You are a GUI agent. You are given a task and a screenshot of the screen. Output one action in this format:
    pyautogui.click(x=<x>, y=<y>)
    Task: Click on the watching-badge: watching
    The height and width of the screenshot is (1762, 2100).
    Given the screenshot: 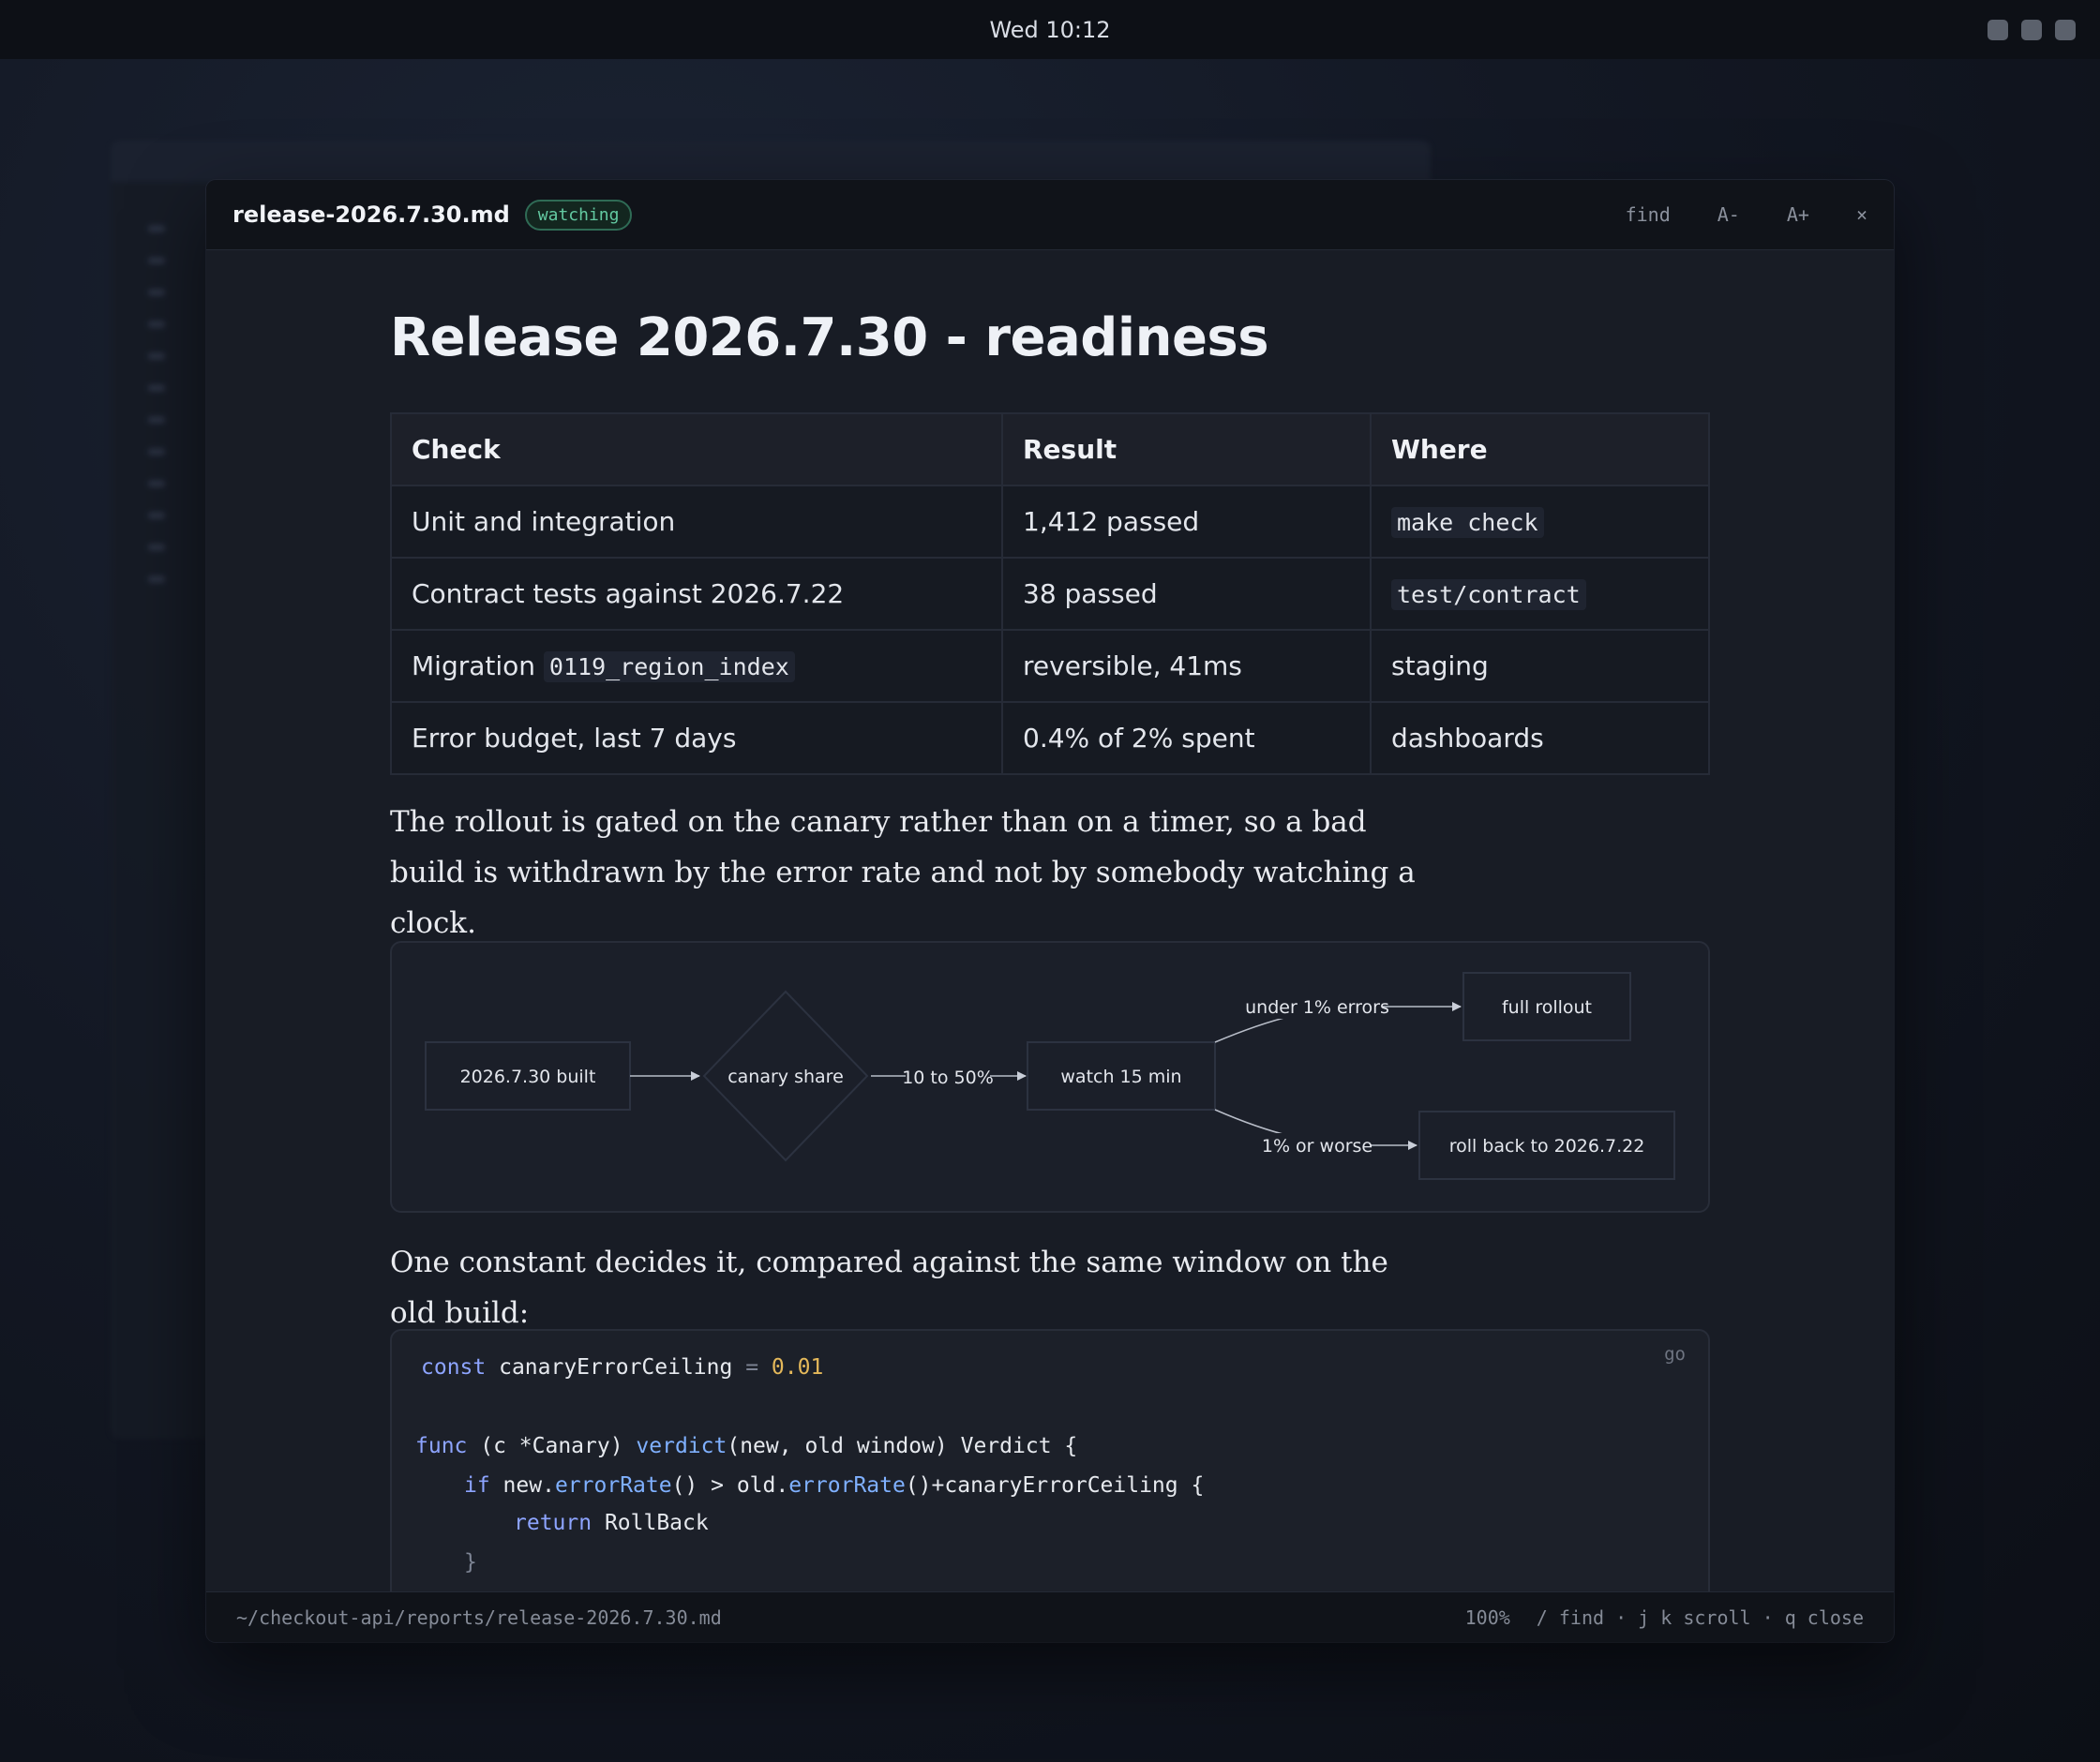 What is the action you would take?
    pyautogui.click(x=578, y=215)
    